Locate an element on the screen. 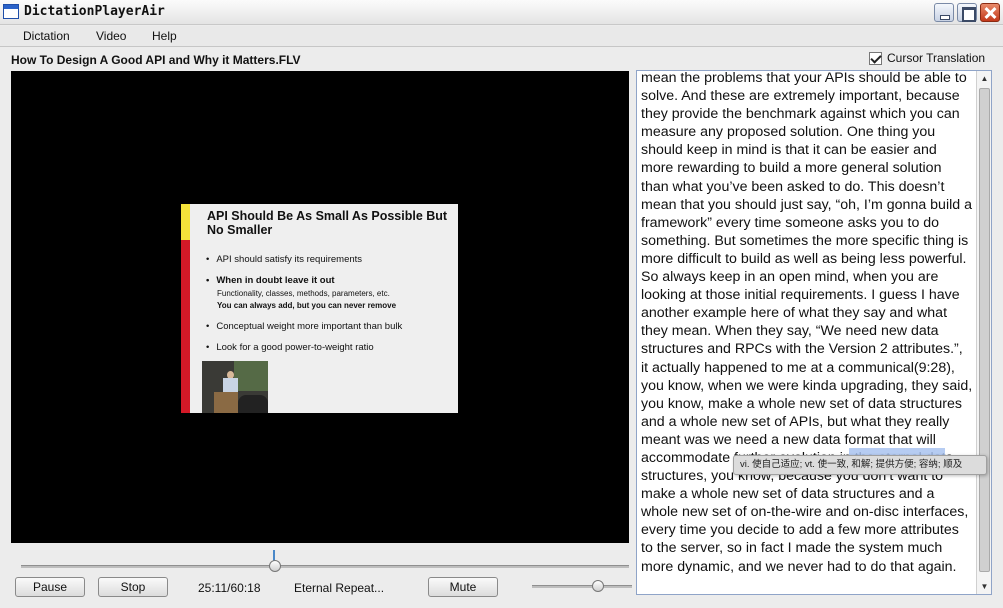  cursor-translation-toggle: Cursor Translation is located at coordinates (927, 58).